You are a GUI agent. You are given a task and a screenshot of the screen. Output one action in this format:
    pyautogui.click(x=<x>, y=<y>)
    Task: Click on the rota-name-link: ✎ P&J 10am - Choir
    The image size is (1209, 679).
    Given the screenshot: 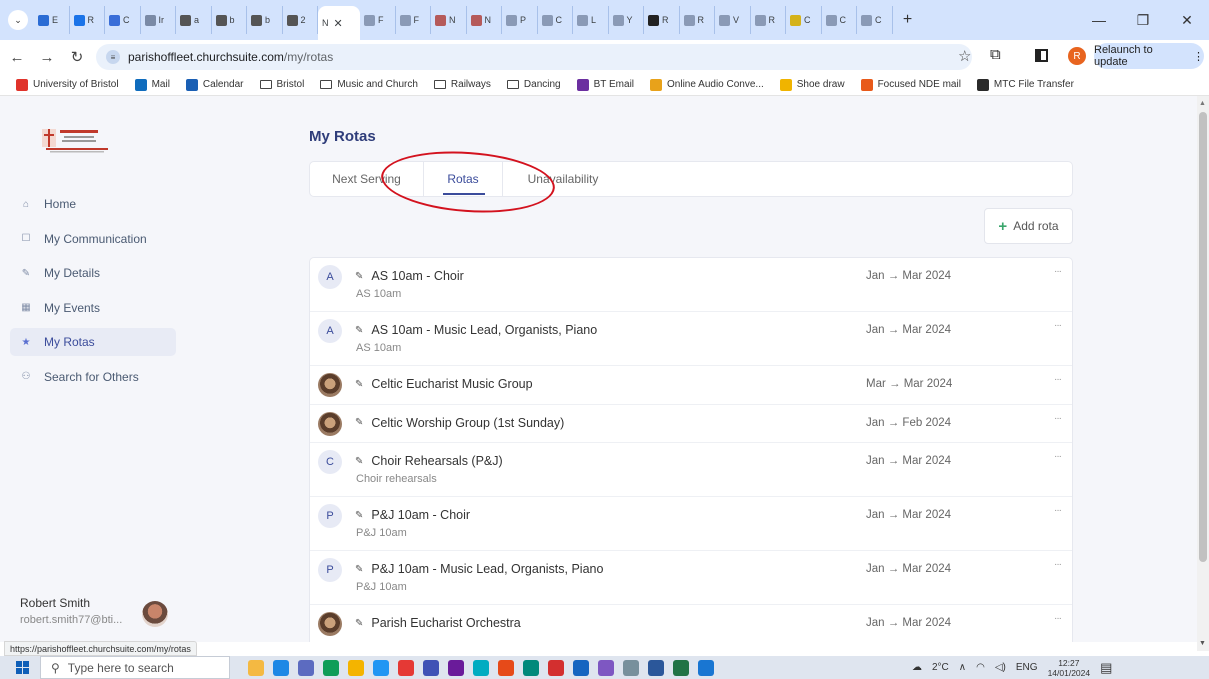 What is the action you would take?
    pyautogui.click(x=412, y=515)
    